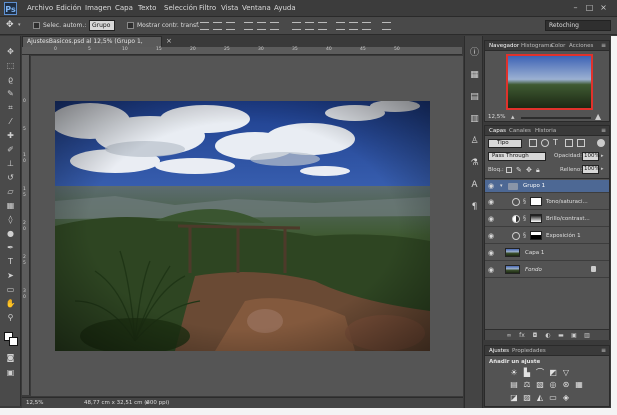 Image resolution: width=617 pixels, height=415 pixels. I want to click on tool-preset-dropdown-icon: ▾, so click(19, 25).